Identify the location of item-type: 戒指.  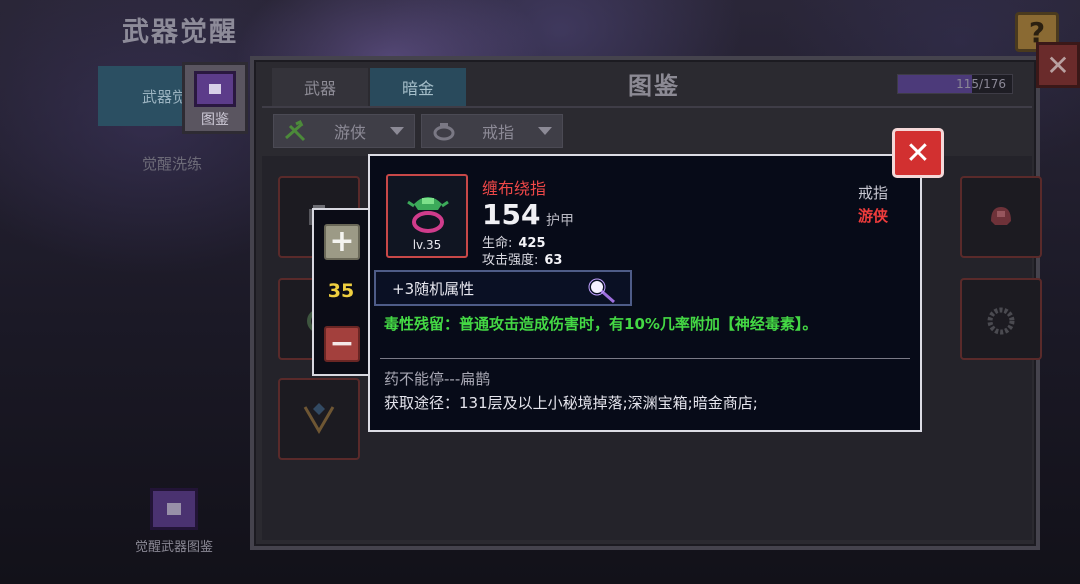
(873, 193).